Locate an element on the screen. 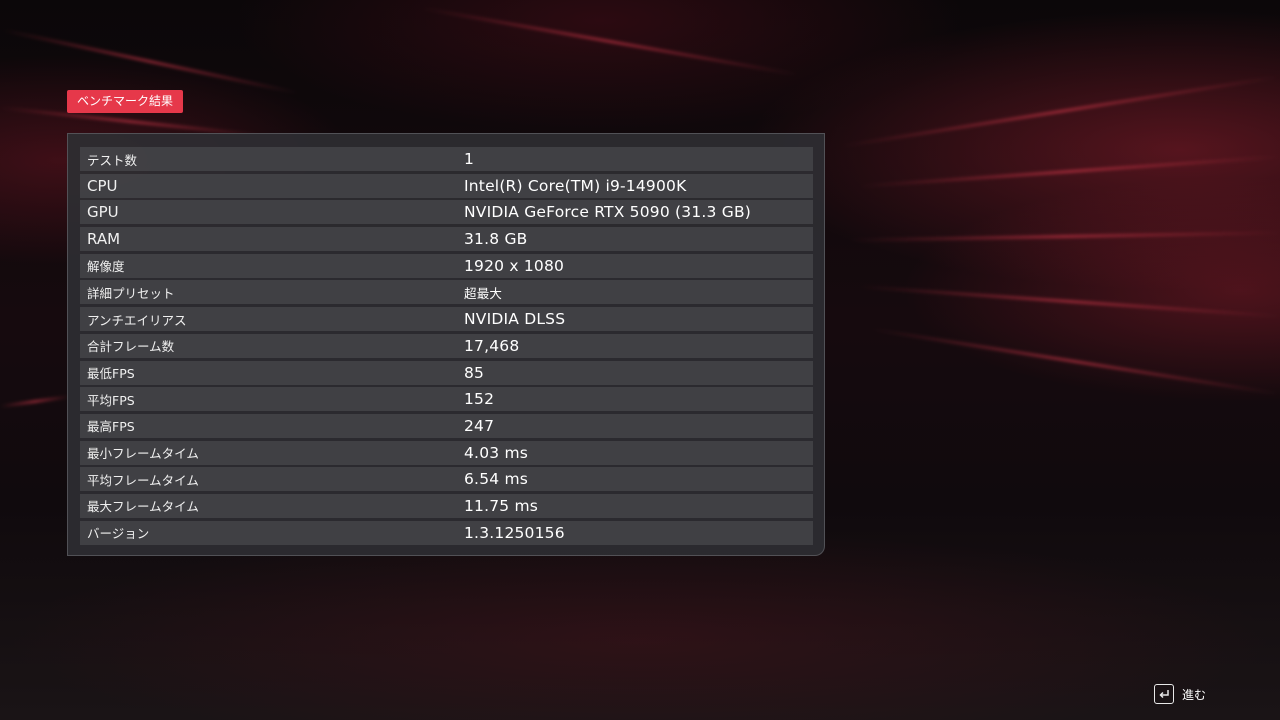 The height and width of the screenshot is (720, 1280). result-label: バージョン is located at coordinates (118, 534).